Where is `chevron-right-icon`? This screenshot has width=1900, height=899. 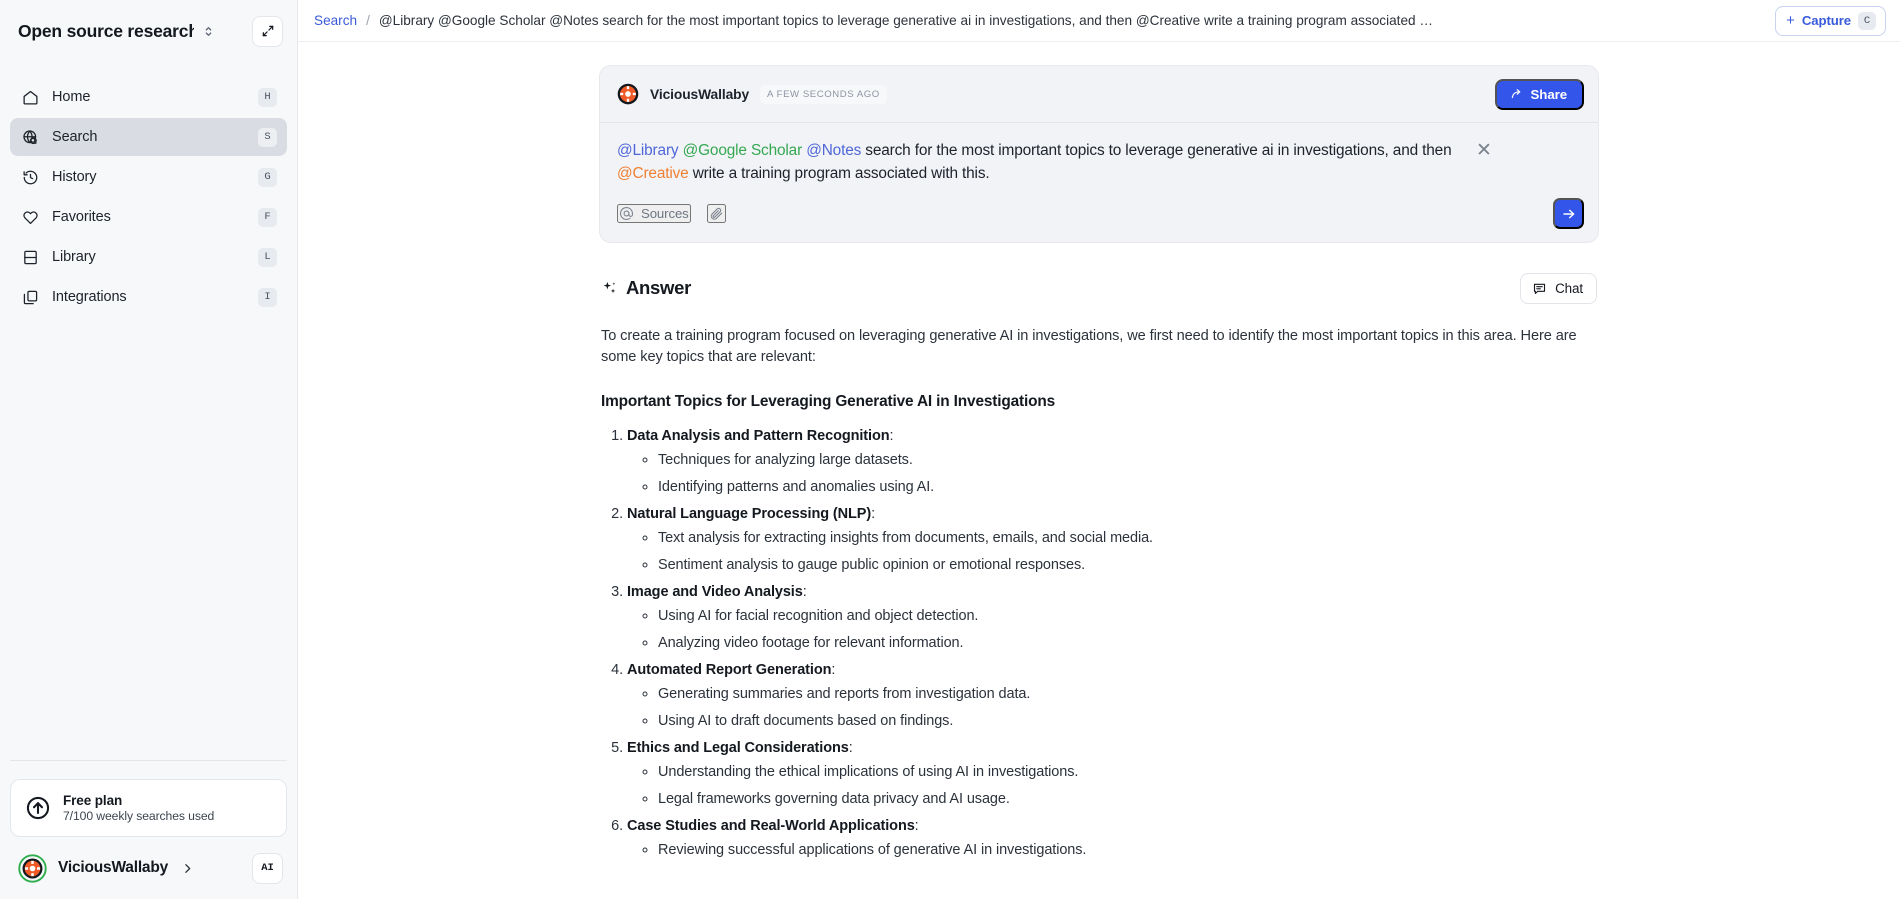
chevron-right-icon is located at coordinates (187, 868).